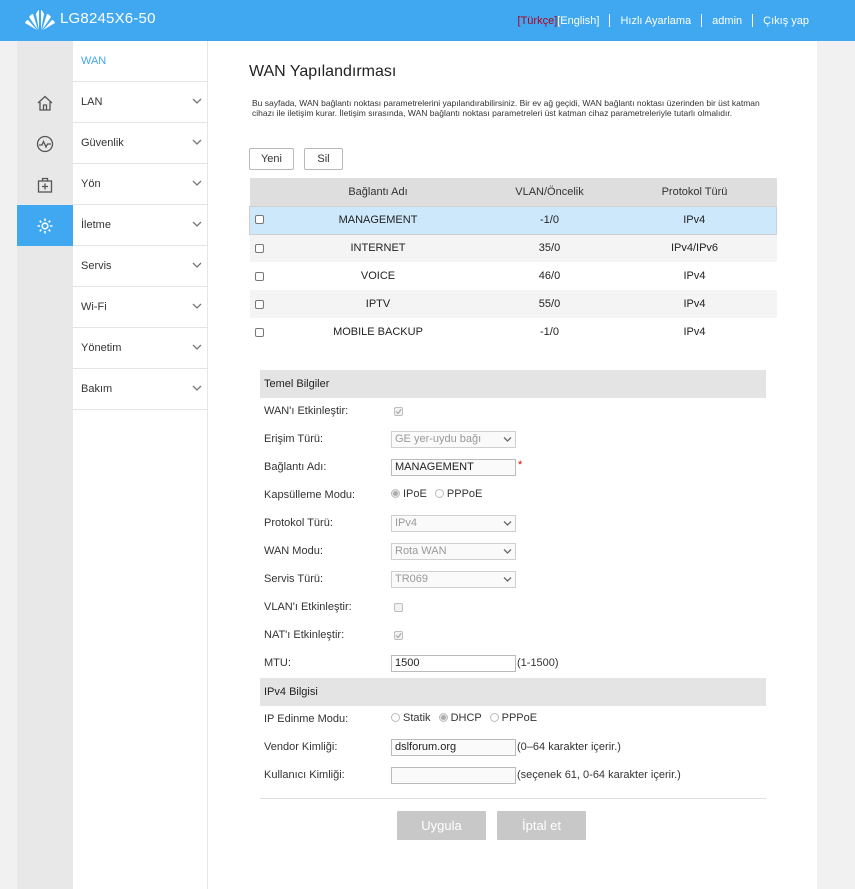 Image resolution: width=855 pixels, height=889 pixels. I want to click on enable-vlan-checkbox, so click(398, 607).